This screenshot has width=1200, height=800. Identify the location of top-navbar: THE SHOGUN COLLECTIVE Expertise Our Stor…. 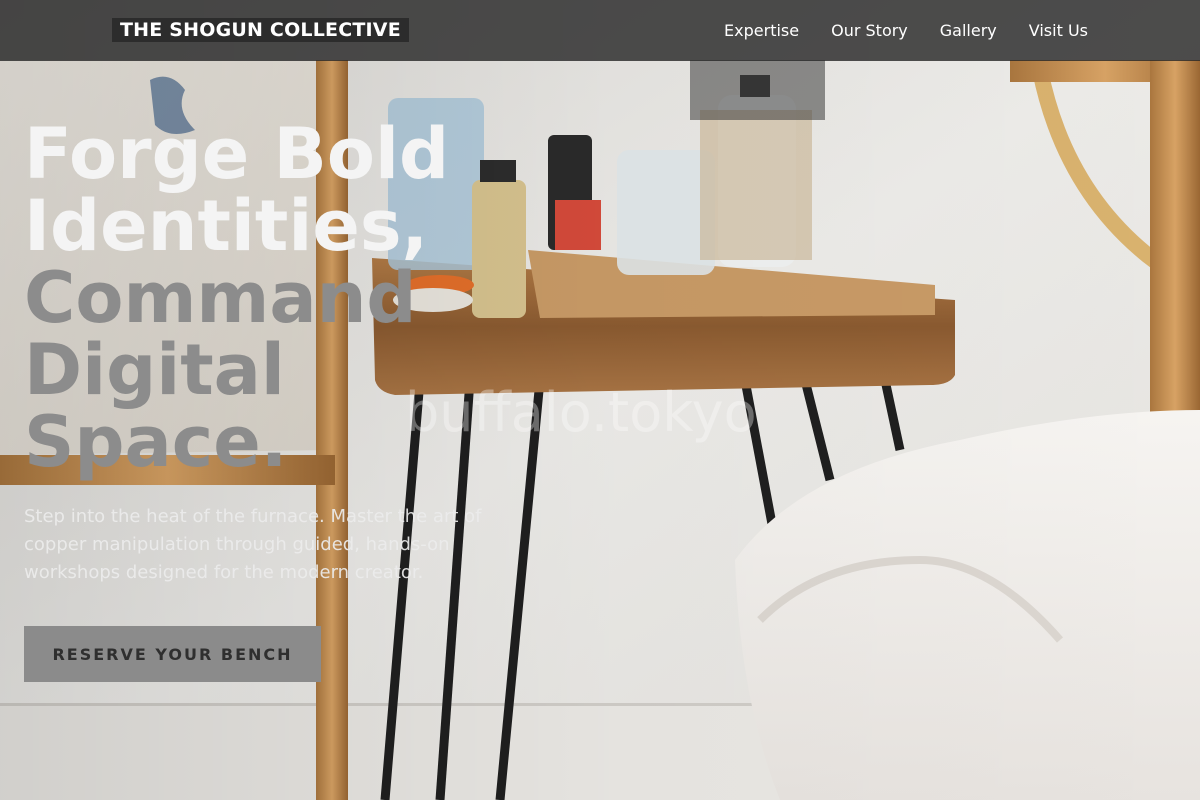
(600, 30).